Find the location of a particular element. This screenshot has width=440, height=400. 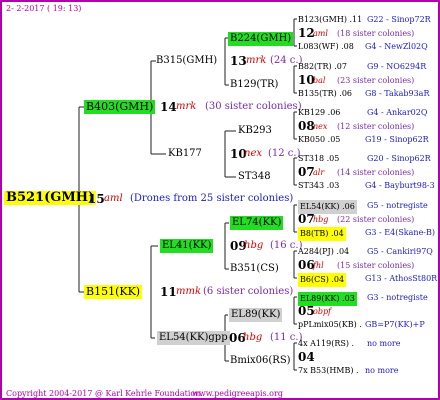

g3-queen-6: B351(CS) is located at coordinates (254, 269).